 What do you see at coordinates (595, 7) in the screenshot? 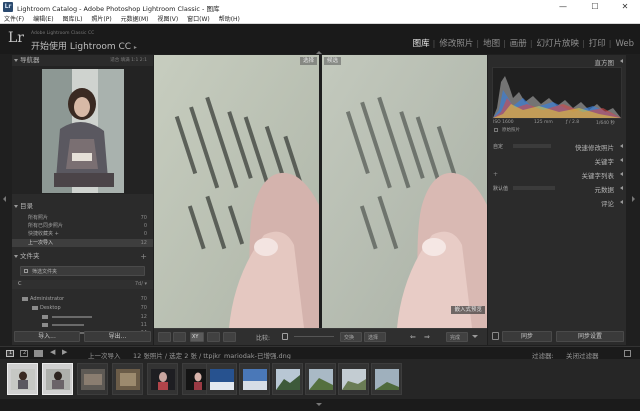
I see `maximize-button: ☐` at bounding box center [595, 7].